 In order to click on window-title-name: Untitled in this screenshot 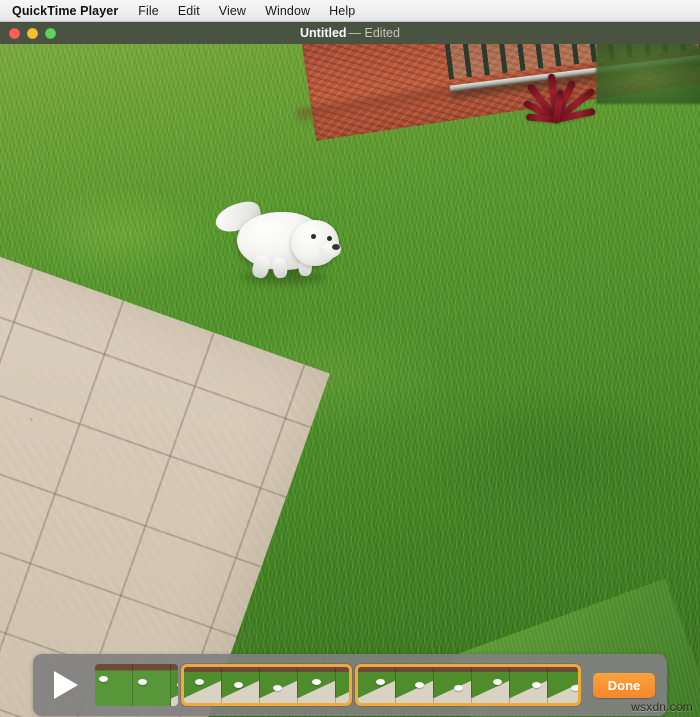, I will do `click(323, 33)`.